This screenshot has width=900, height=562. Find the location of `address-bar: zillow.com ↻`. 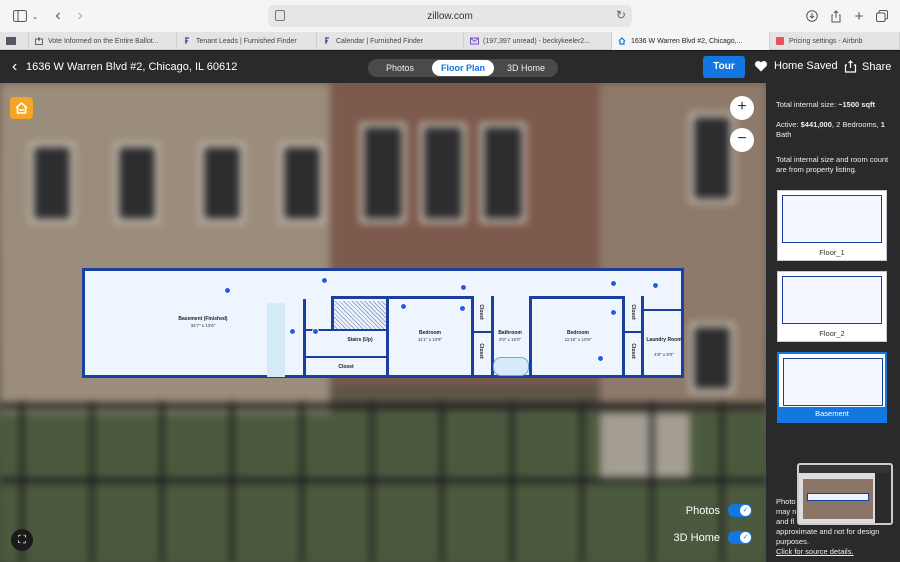

address-bar: zillow.com ↻ is located at coordinates (450, 16).